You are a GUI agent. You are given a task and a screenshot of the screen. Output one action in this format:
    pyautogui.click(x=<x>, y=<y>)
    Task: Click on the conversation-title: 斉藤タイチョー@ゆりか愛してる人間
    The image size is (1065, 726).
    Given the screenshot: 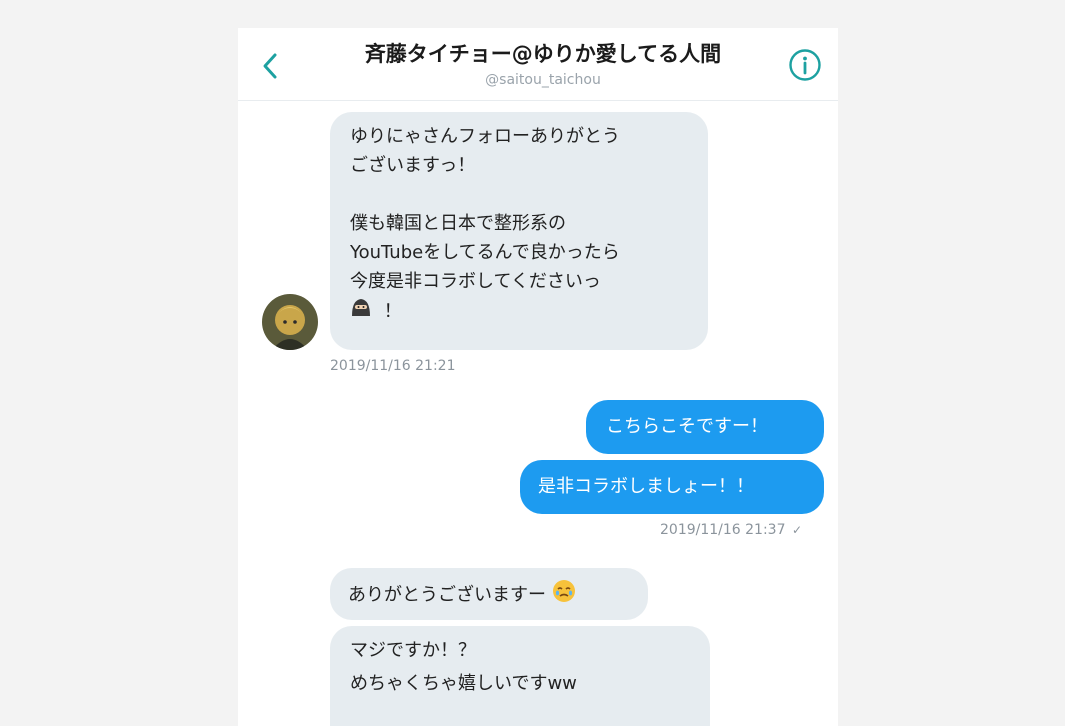 What is the action you would take?
    pyautogui.click(x=543, y=53)
    